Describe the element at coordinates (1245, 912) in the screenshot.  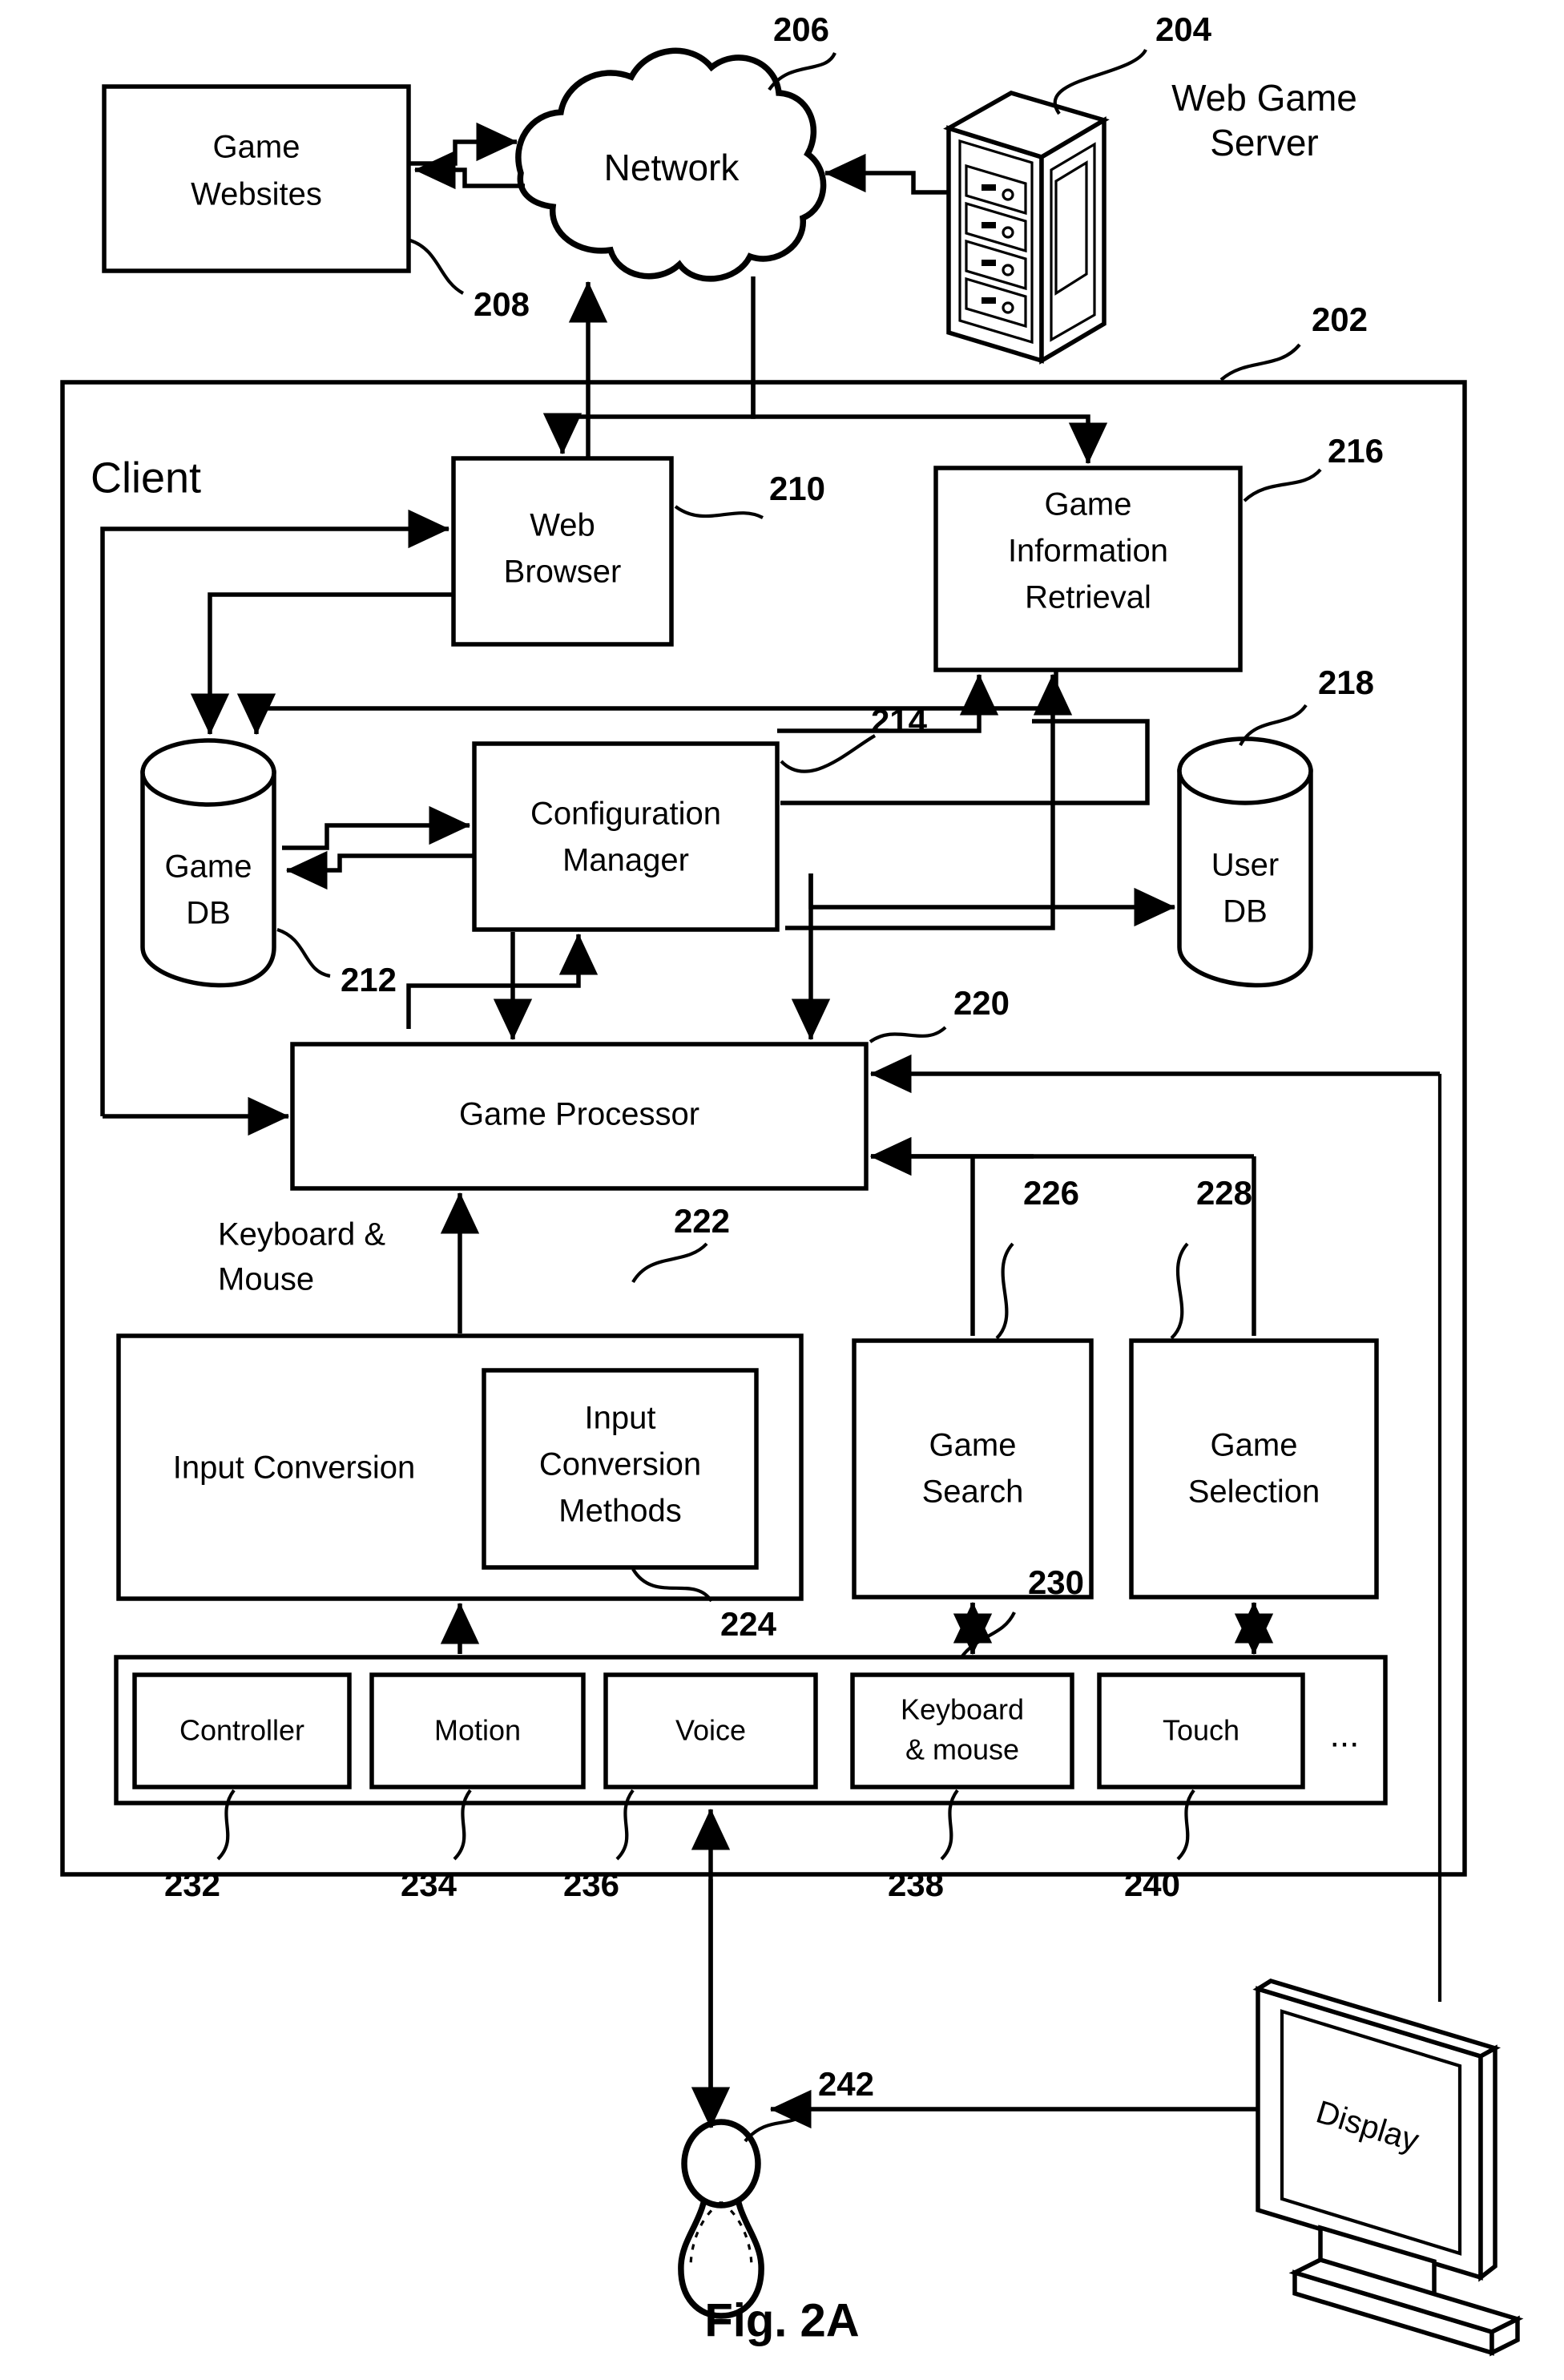
I see `user-db-label-line2: DB` at that location.